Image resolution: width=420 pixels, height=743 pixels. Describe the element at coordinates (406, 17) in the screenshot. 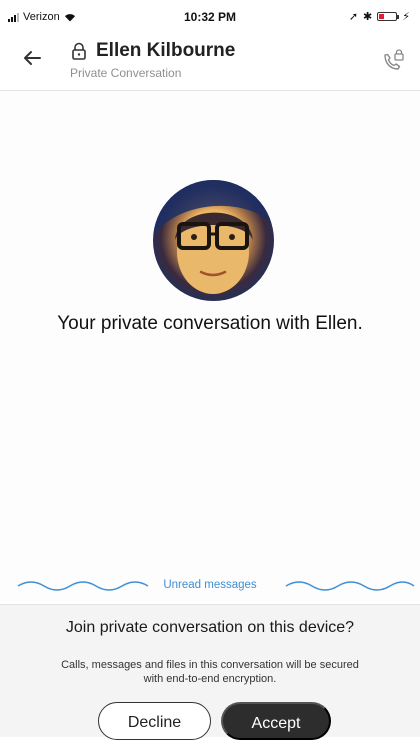

I see `charging-icon: ⚡` at that location.